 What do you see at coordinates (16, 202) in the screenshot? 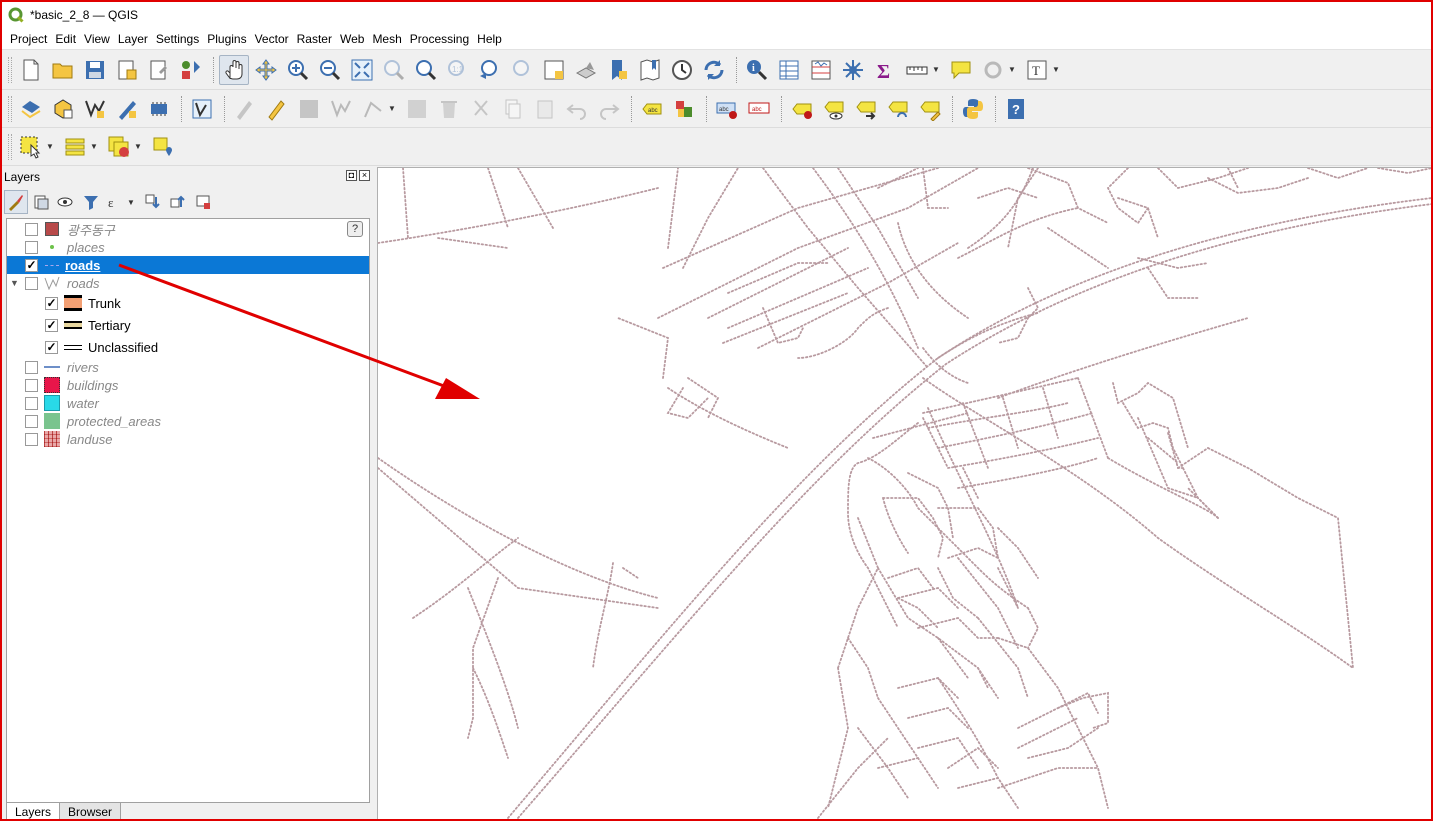
I see `open-layer-styling-icon` at bounding box center [16, 202].